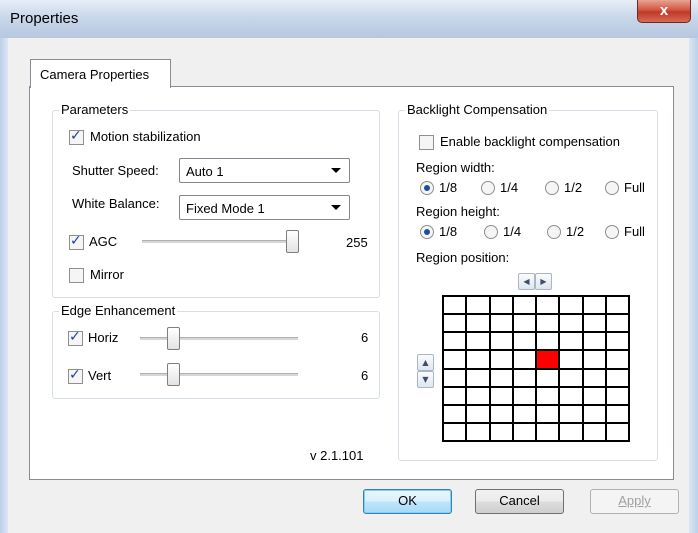  What do you see at coordinates (536, 368) in the screenshot?
I see `region-position-grid` at bounding box center [536, 368].